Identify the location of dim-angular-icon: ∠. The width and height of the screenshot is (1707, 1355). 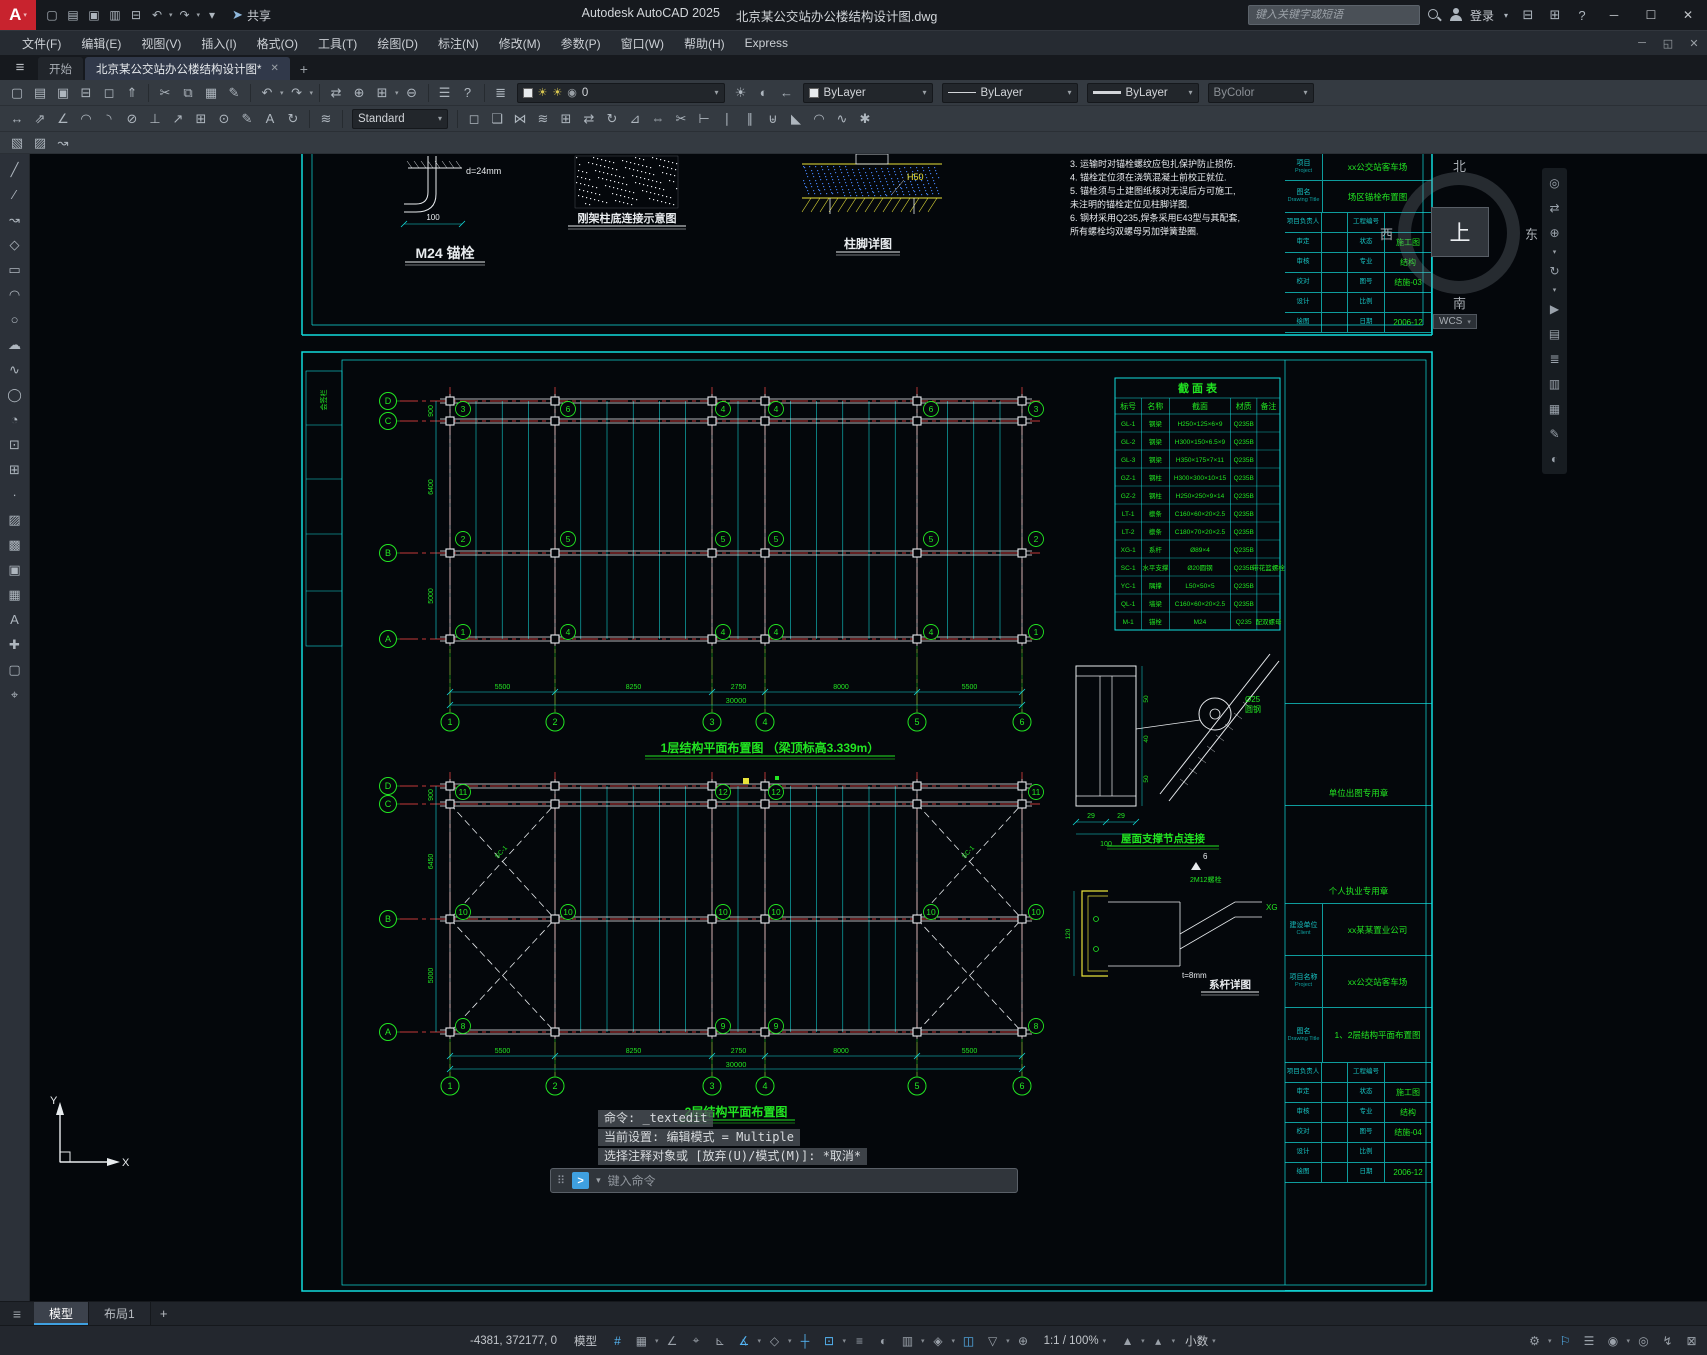
(63, 119).